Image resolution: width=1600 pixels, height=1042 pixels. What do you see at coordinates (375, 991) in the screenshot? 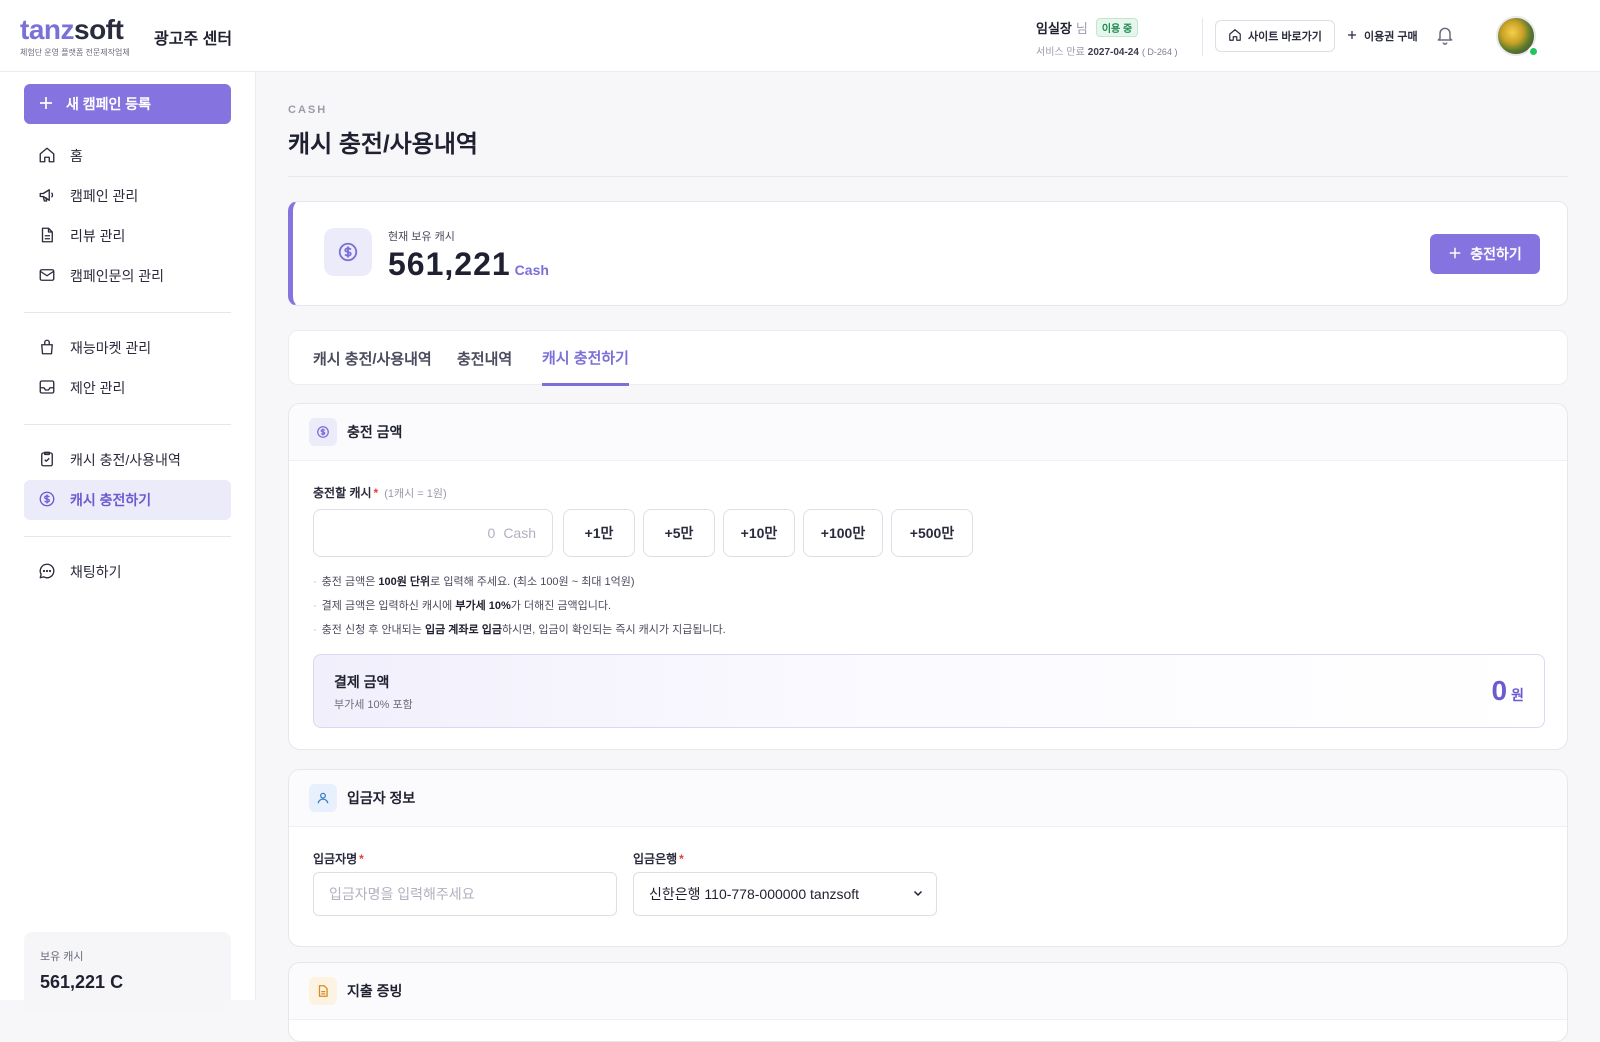
I see `section-title: 지출 증빙` at bounding box center [375, 991].